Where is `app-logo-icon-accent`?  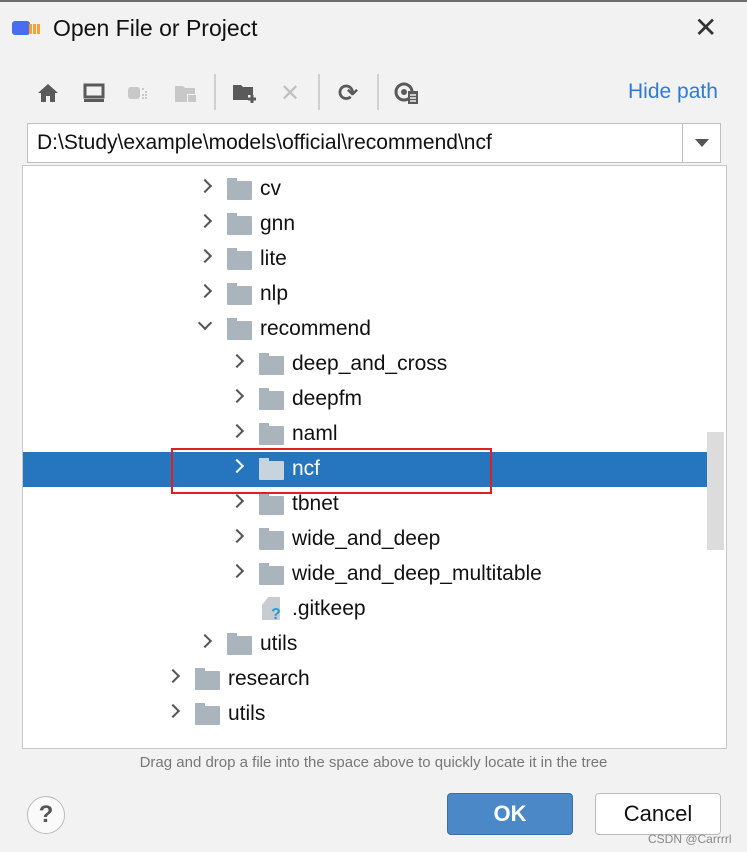 app-logo-icon-accent is located at coordinates (35, 29).